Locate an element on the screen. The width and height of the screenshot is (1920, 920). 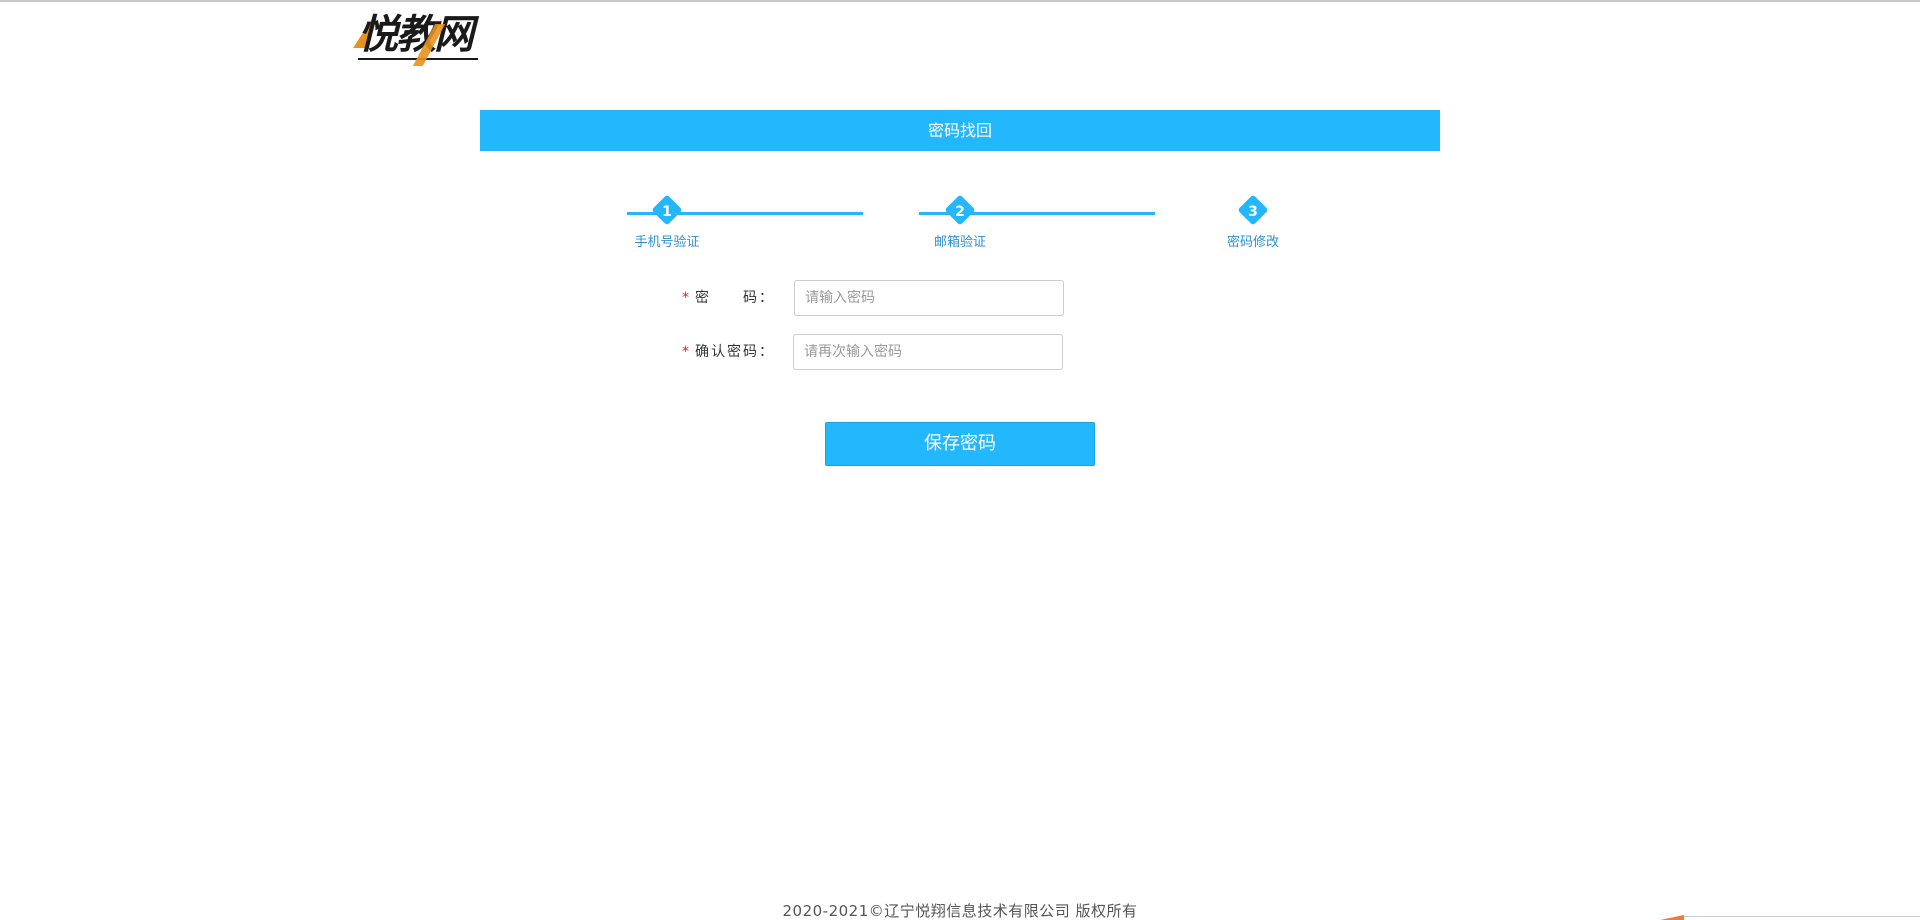
page-title-bar: 密码找回 is located at coordinates (960, 130).